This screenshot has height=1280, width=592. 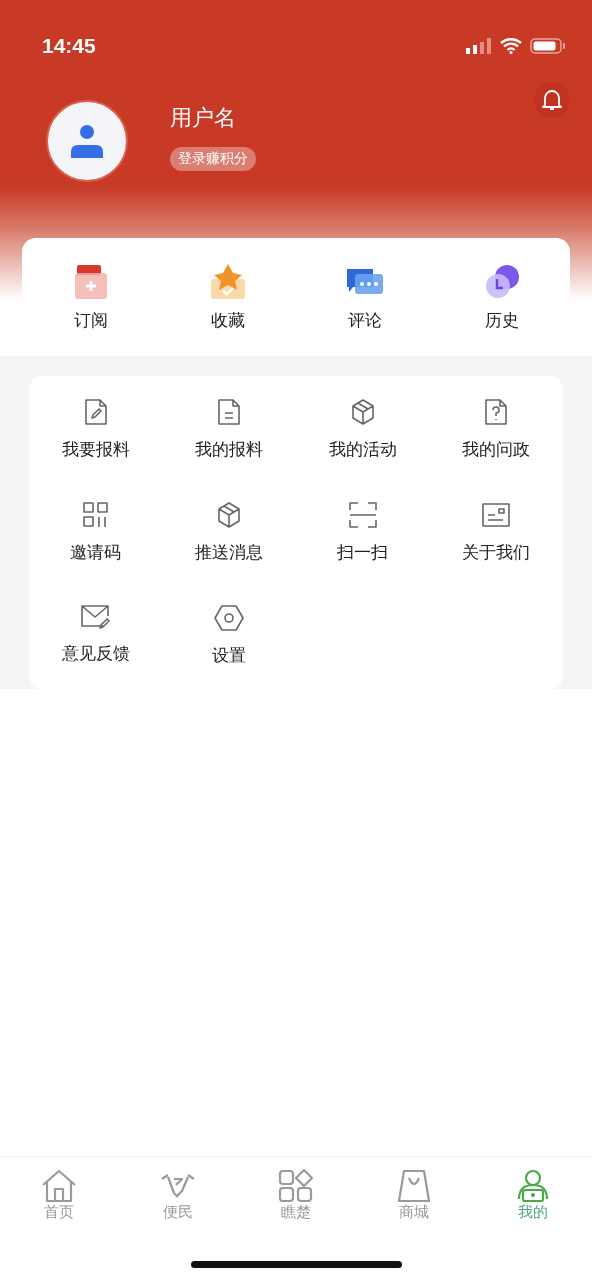 I want to click on signal-icon, so click(x=479, y=46).